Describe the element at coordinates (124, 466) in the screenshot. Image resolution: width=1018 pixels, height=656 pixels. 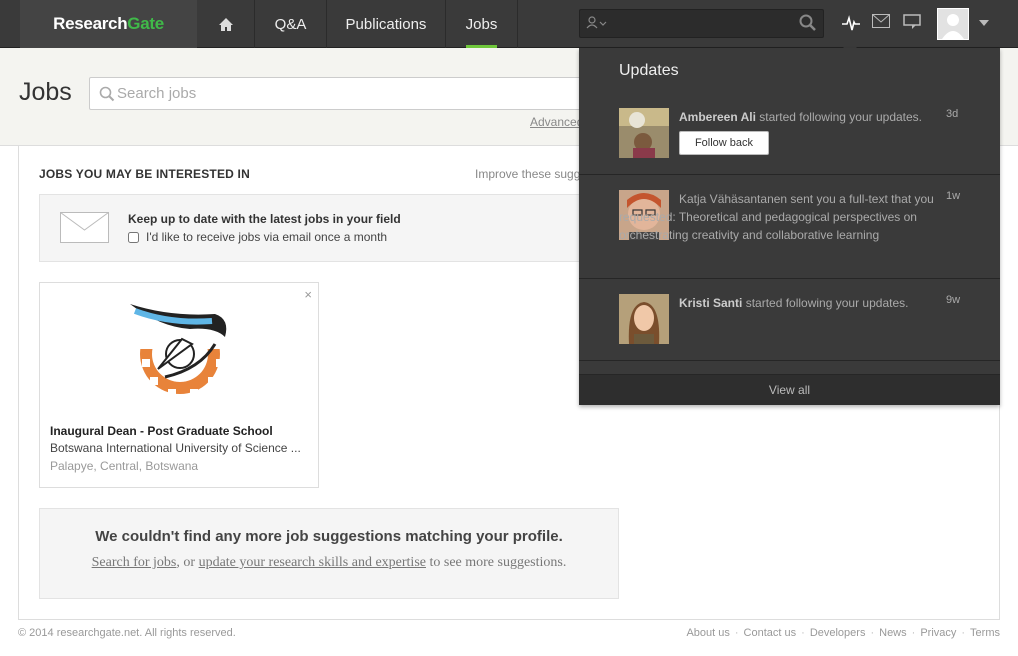
I see `job-location: Palapye, Central, Botswana` at that location.